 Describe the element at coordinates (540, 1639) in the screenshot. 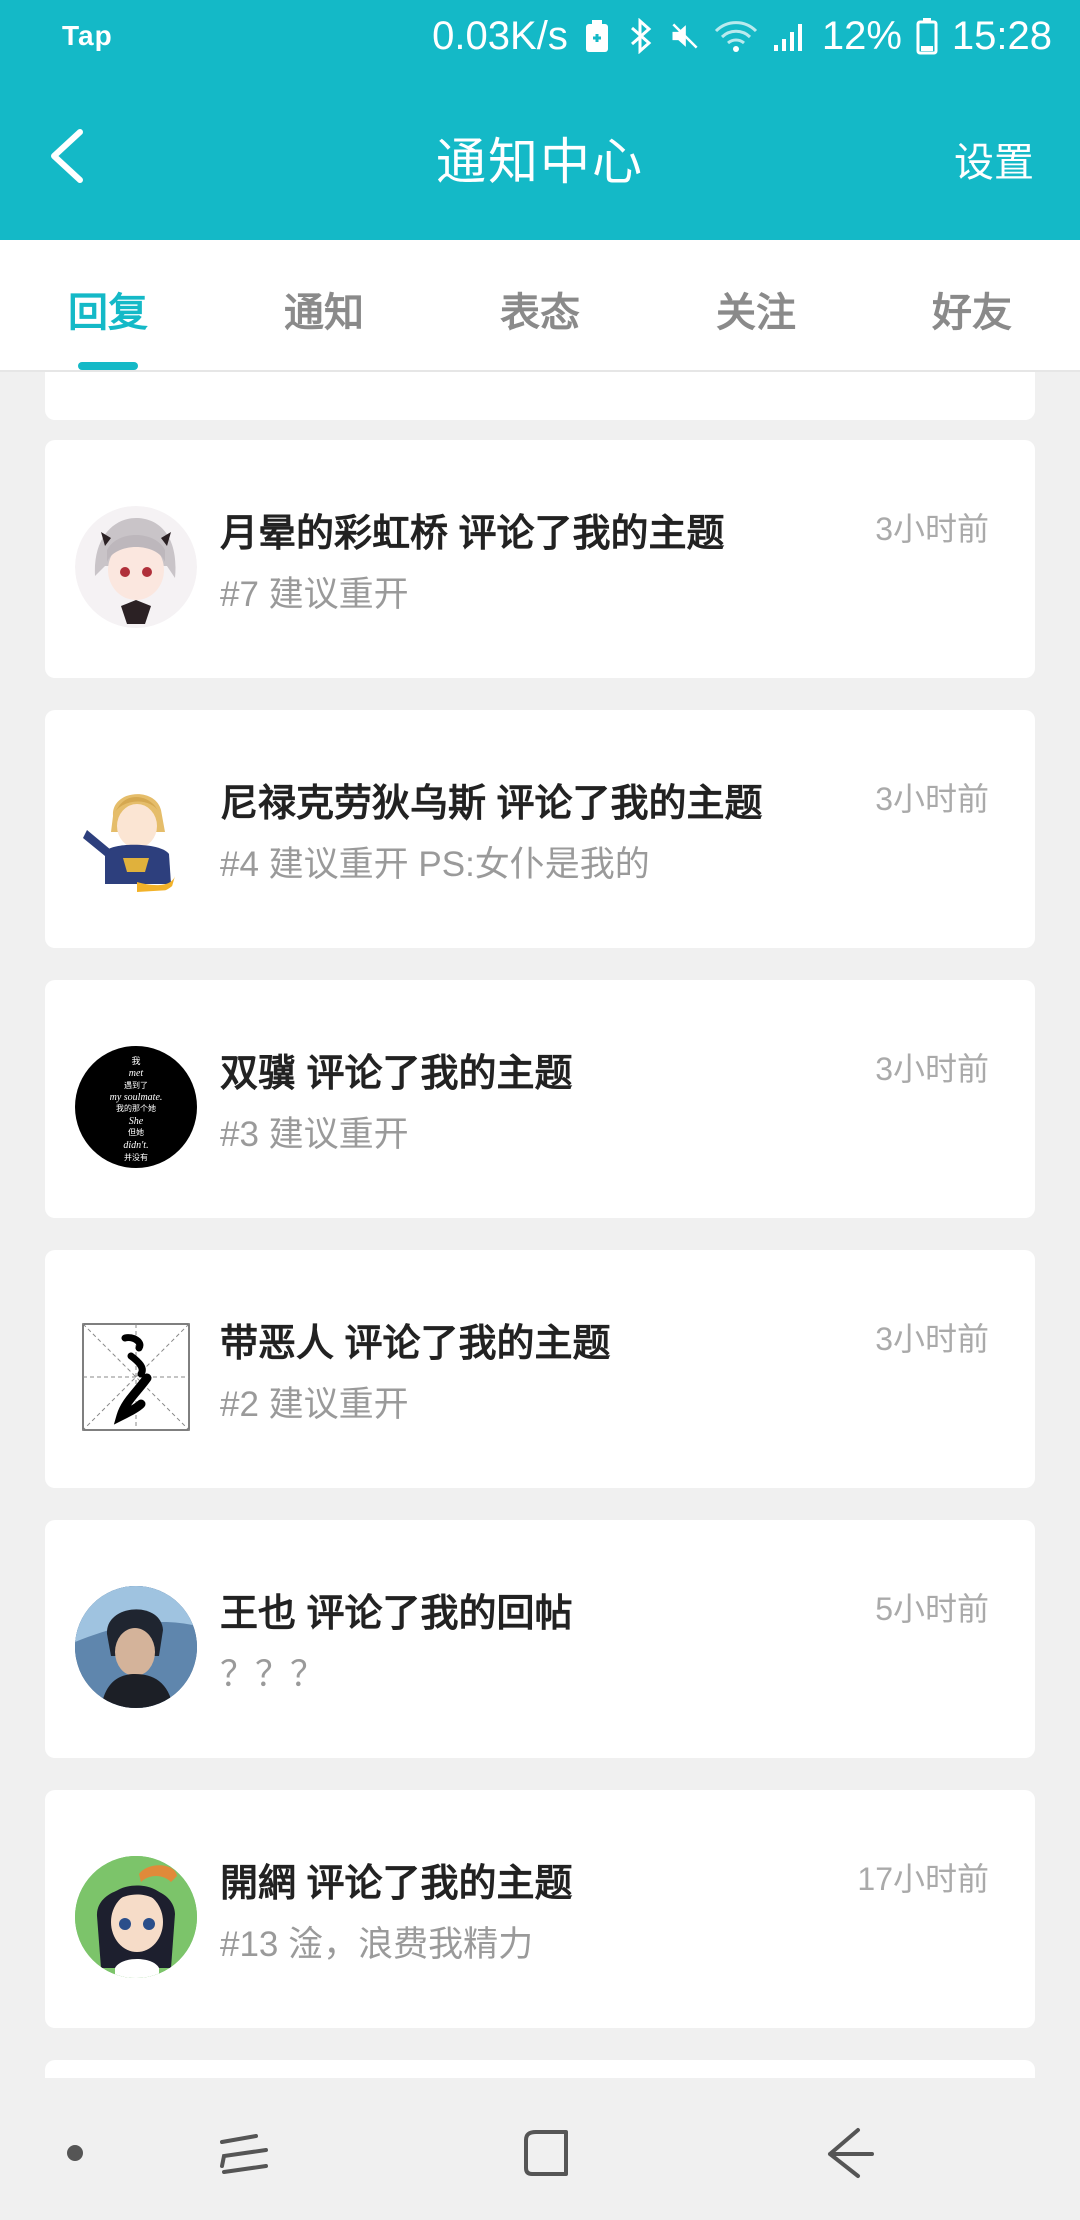

I see `notification-card: 王也 评论了我的回帖 ？？？ 5小时前` at that location.